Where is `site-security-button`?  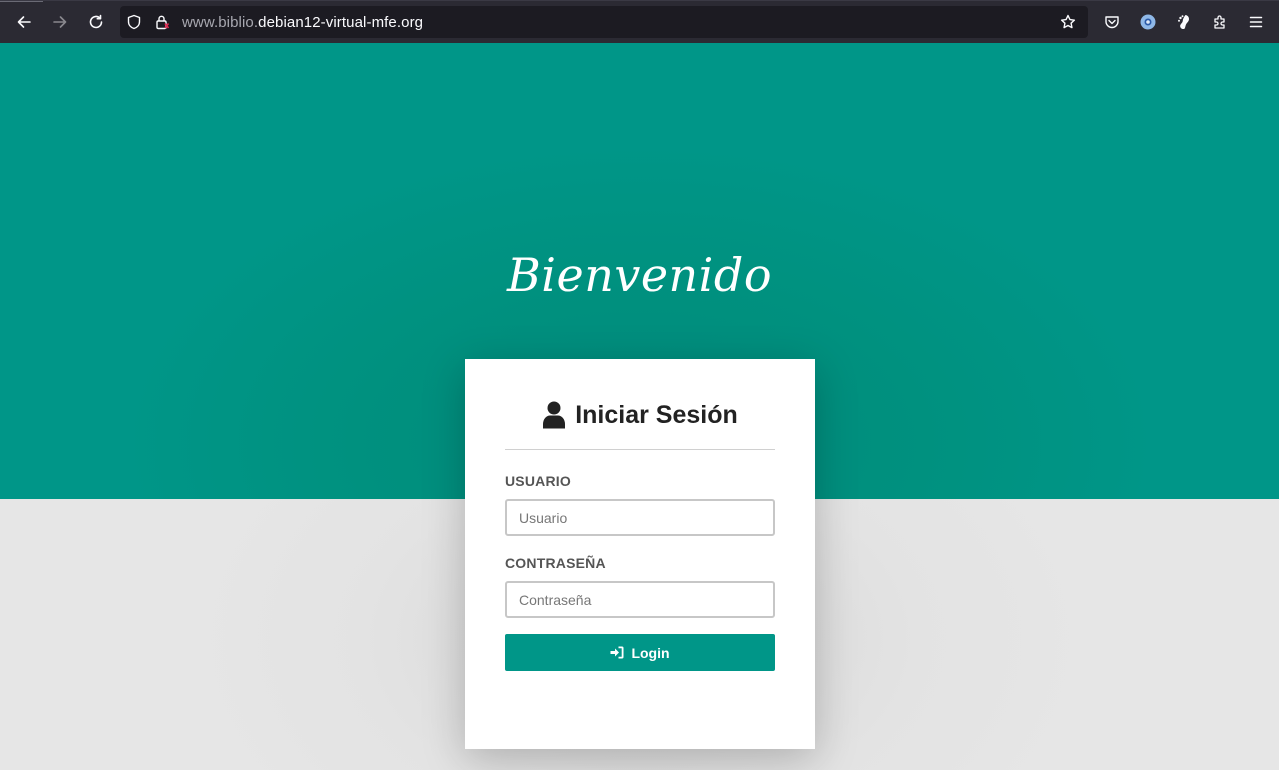
site-security-button is located at coordinates (162, 22).